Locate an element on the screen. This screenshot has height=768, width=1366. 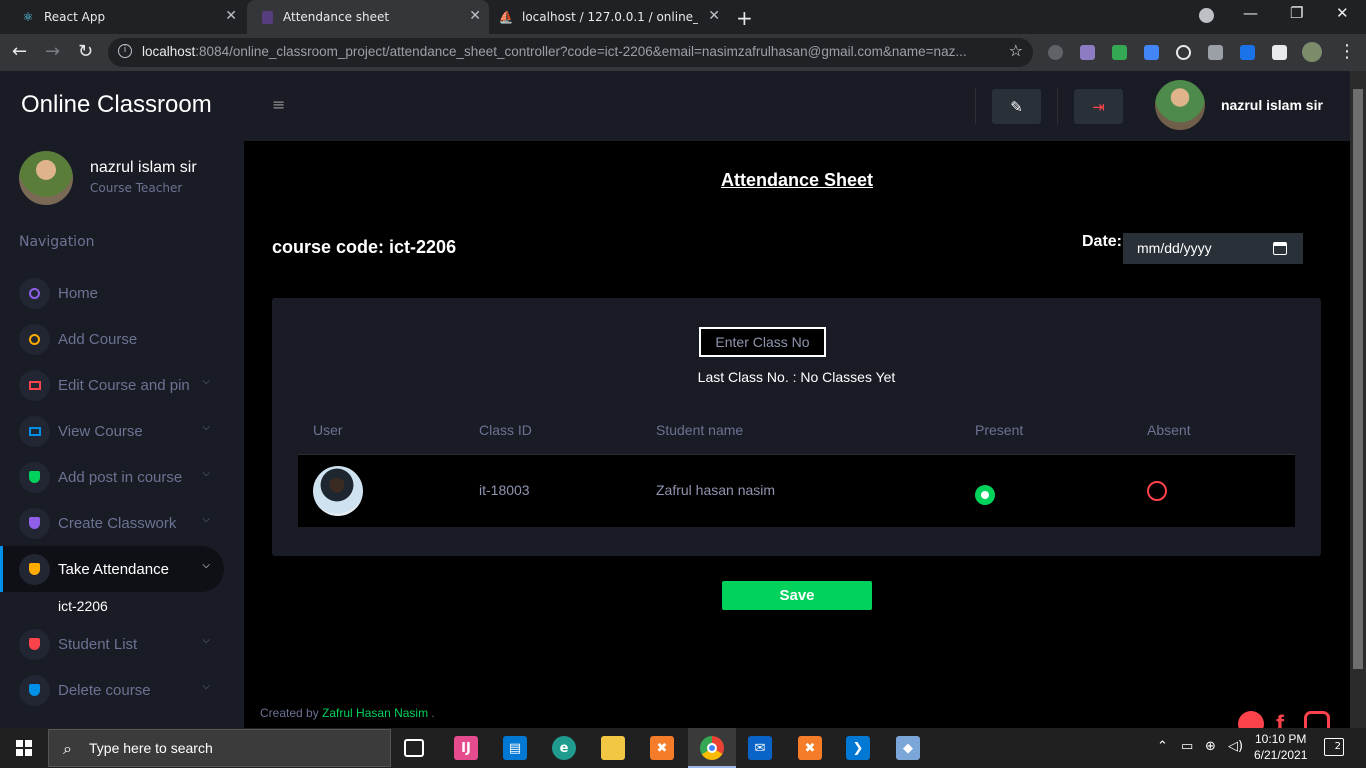
mail-icon: ✉ is located at coordinates (760, 748).